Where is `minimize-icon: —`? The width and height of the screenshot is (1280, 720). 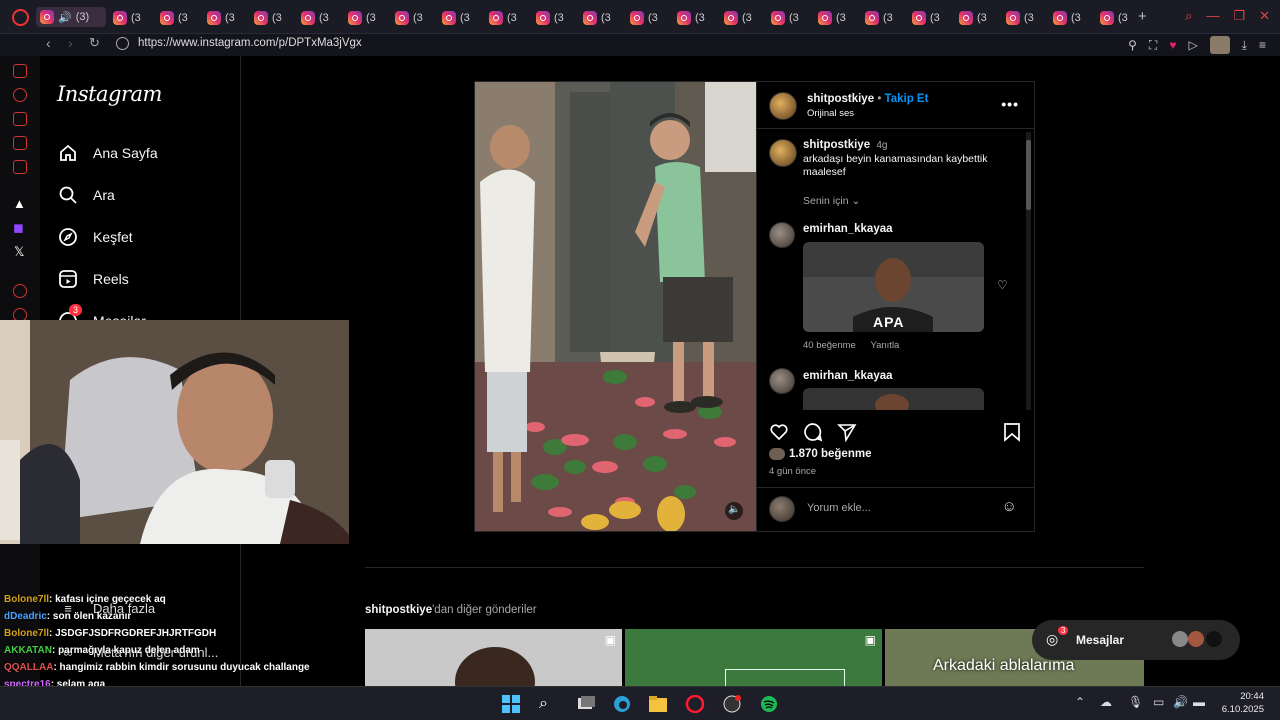 minimize-icon: — is located at coordinates (1212, 16).